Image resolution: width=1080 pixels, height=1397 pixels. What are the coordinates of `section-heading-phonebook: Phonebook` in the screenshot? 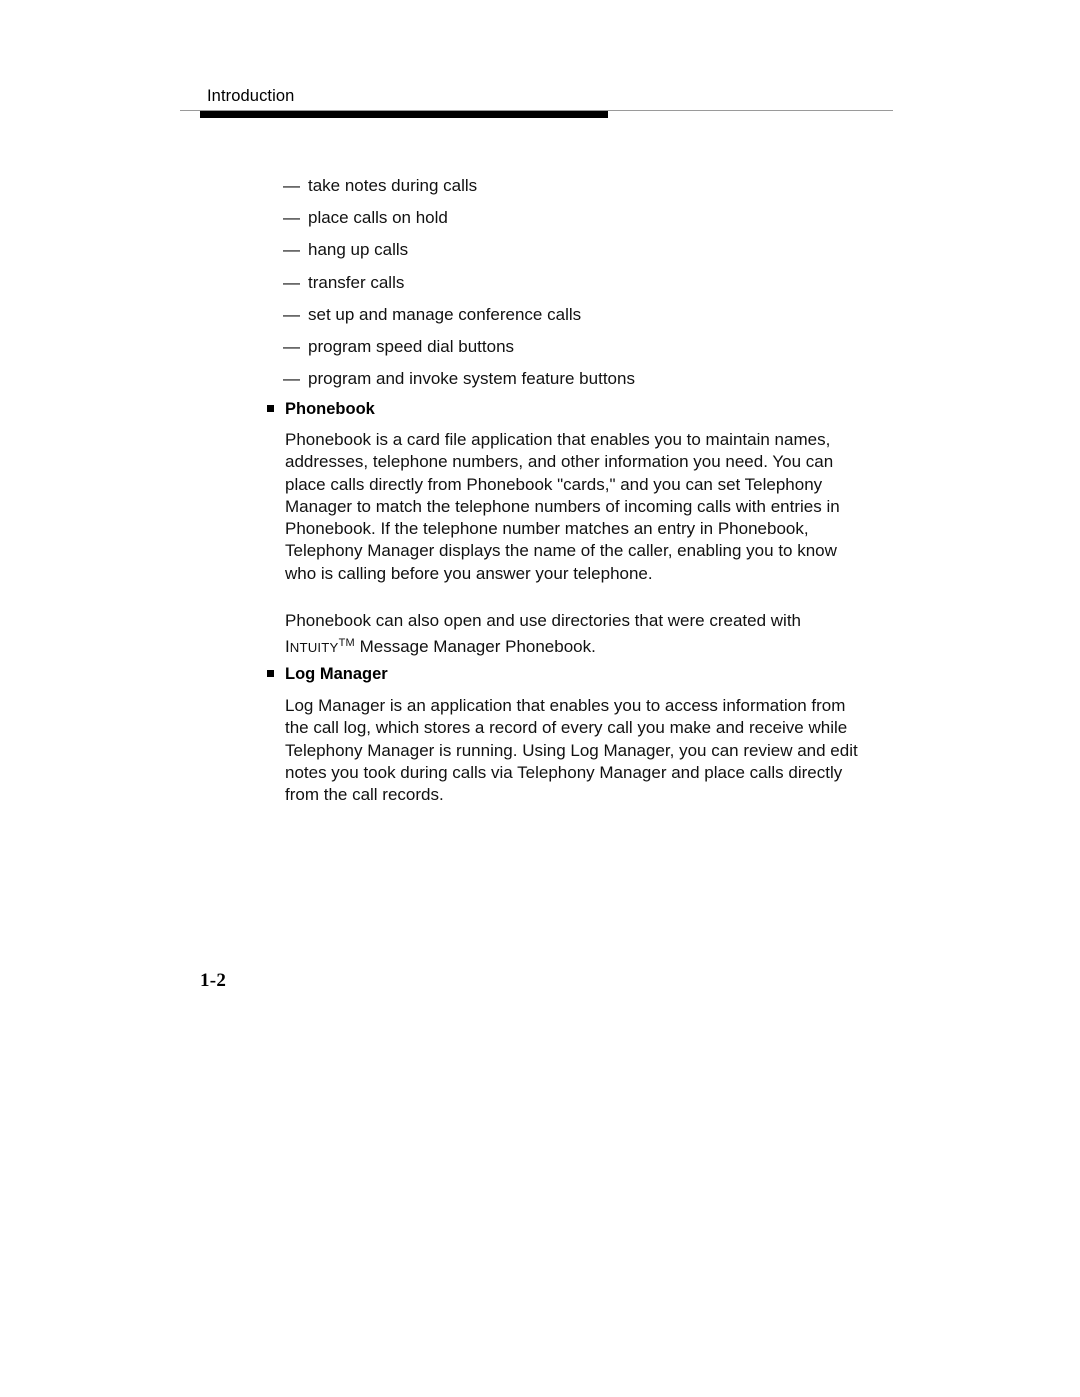 It's located at (321, 409).